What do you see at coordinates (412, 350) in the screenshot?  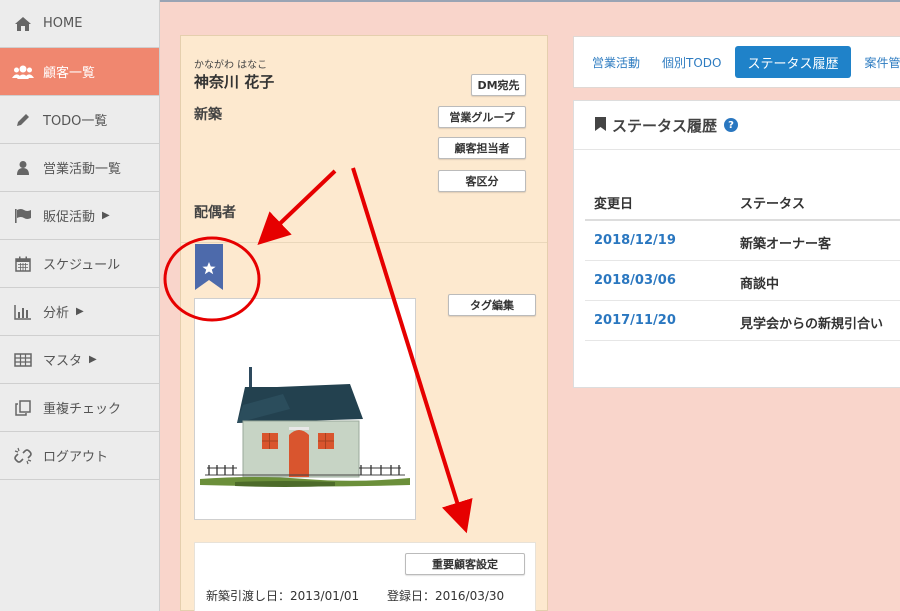 I see `annotation-arrow-down` at bounding box center [412, 350].